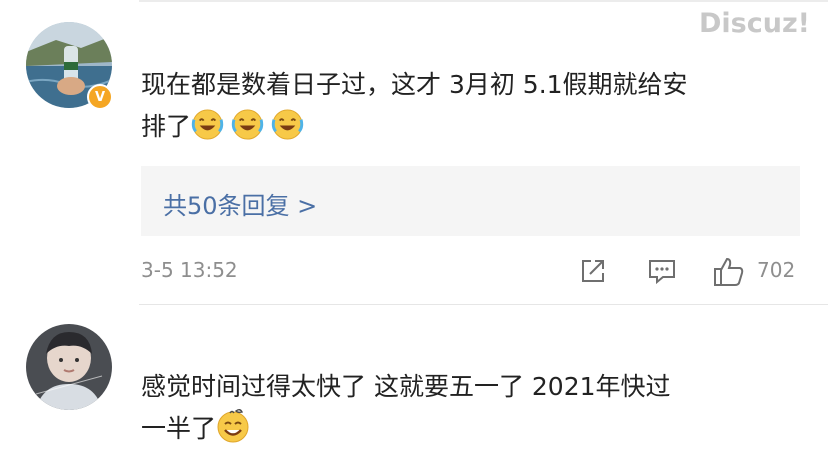 This screenshot has width=828, height=462. I want to click on top-divider, so click(483, 1).